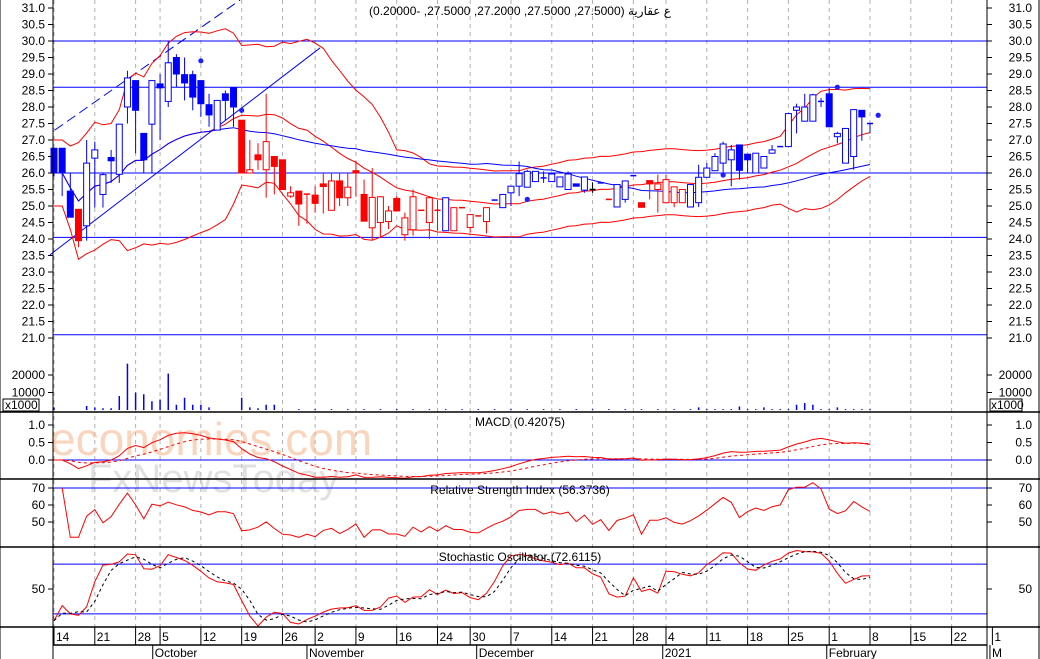 The height and width of the screenshot is (659, 1040). I want to click on month-label: October, so click(176, 652).